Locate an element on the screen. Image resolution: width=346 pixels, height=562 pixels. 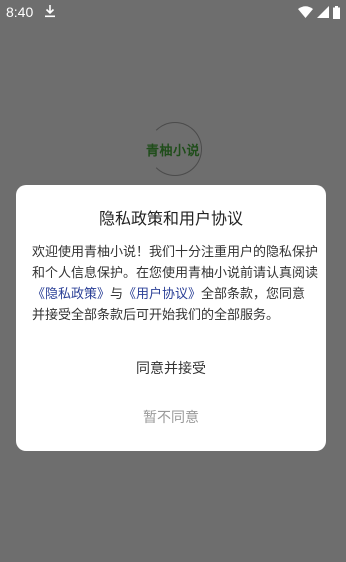
dialog-title: 隐私政策和用户协议 is located at coordinates (170, 218).